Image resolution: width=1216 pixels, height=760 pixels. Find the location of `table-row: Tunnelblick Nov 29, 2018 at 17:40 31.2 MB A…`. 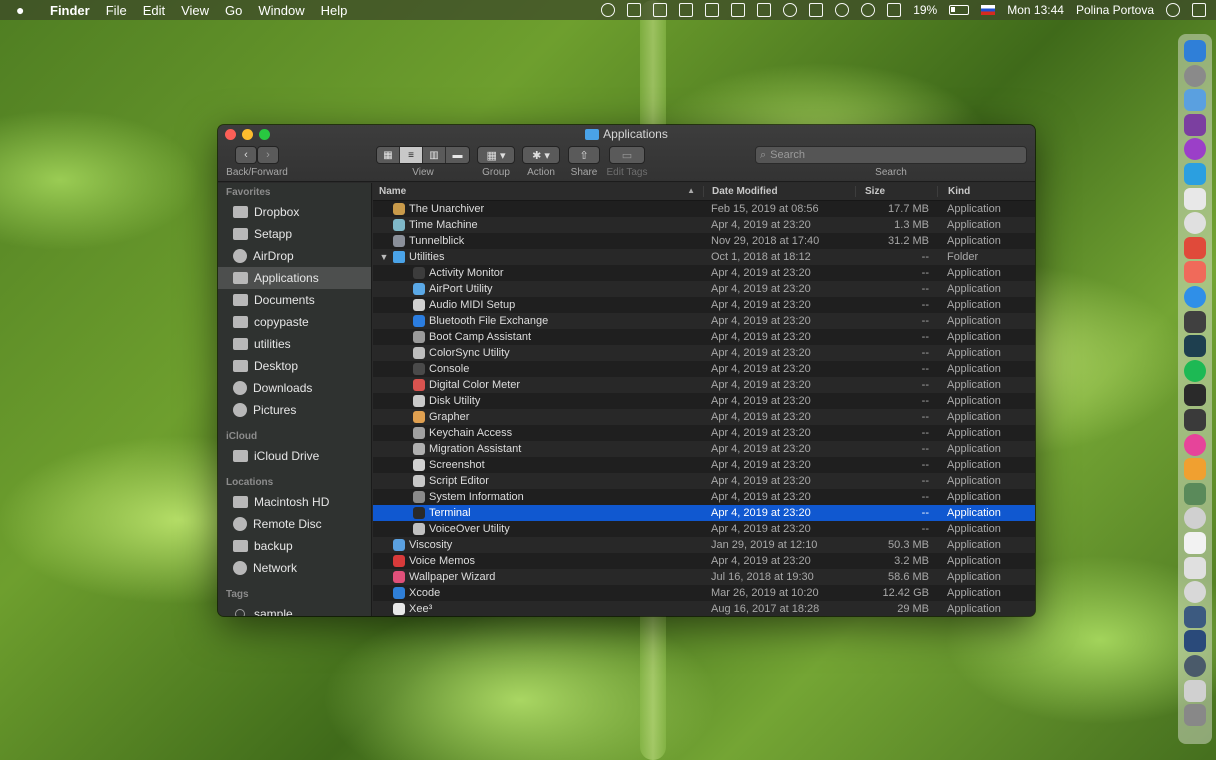

table-row: Tunnelblick Nov 29, 2018 at 17:40 31.2 MB A… is located at coordinates (704, 241).